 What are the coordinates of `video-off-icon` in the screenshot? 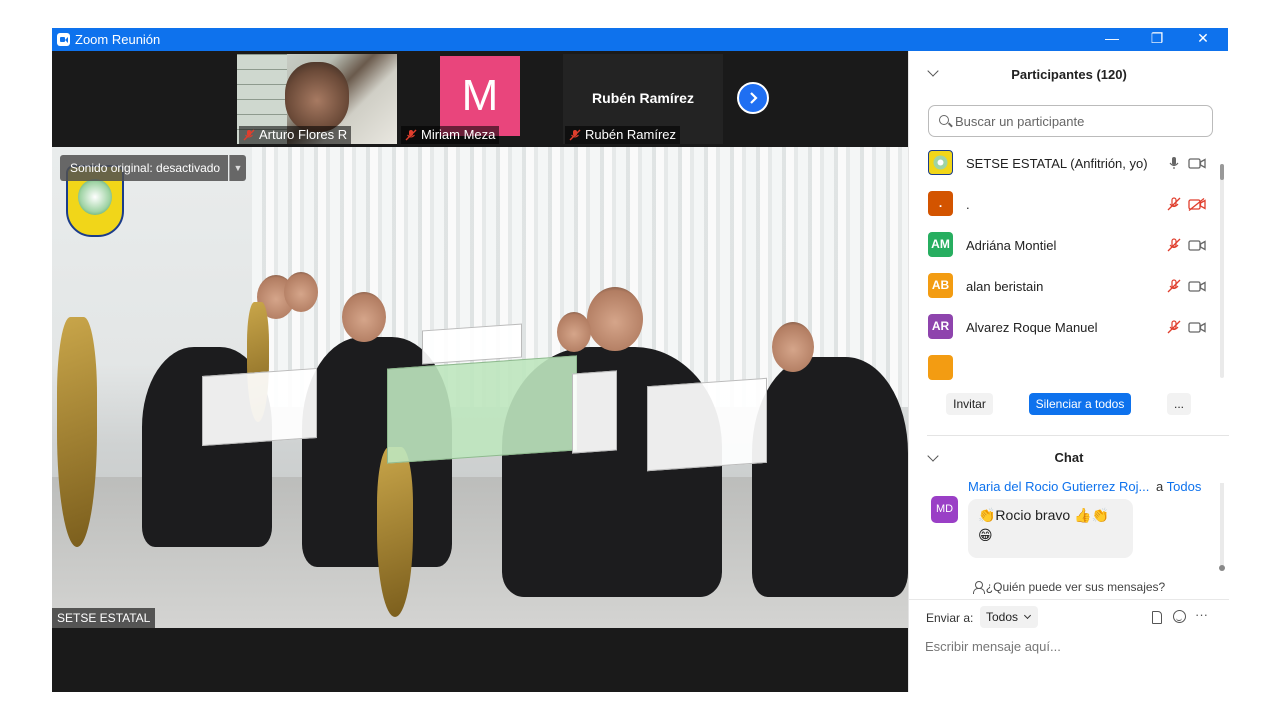 It's located at (1197, 204).